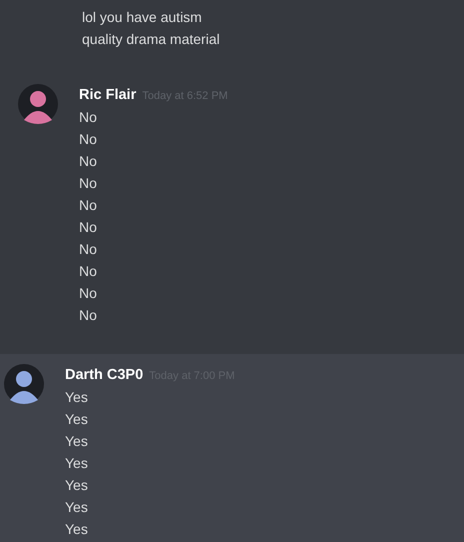 The height and width of the screenshot is (542, 464). Describe the element at coordinates (151, 39) in the screenshot. I see `message-text: quality drama material` at that location.